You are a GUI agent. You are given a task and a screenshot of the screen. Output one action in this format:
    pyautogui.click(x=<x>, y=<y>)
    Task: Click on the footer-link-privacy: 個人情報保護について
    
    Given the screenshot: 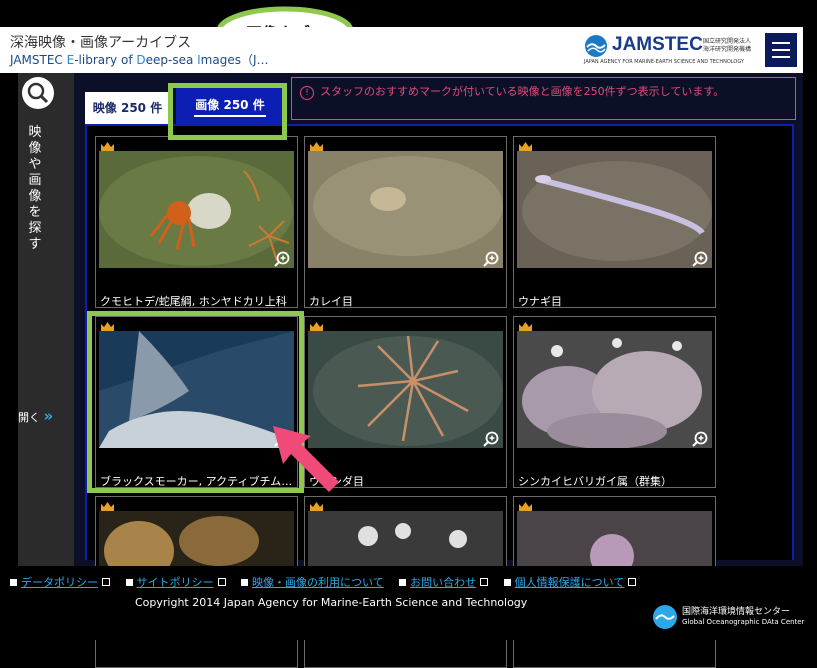 What is the action you would take?
    pyautogui.click(x=570, y=582)
    